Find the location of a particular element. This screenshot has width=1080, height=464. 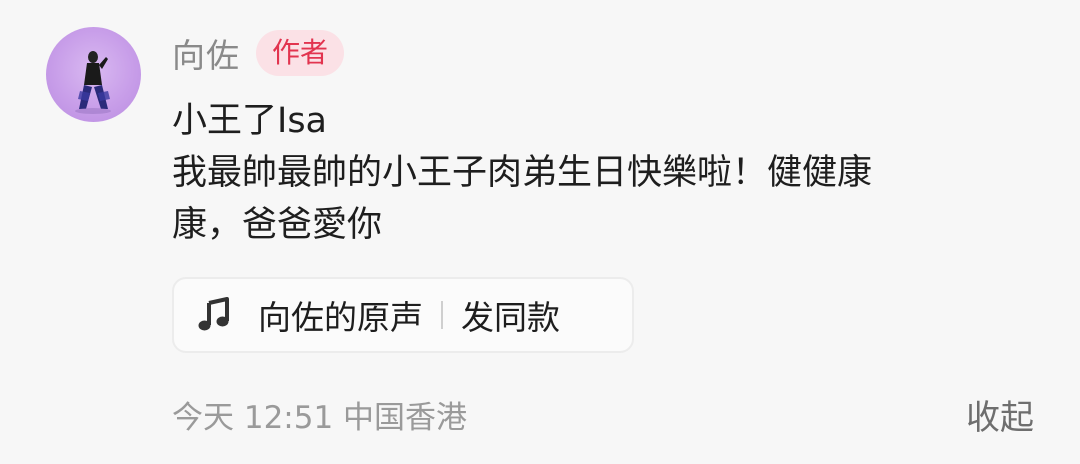

avatar is located at coordinates (93, 74).